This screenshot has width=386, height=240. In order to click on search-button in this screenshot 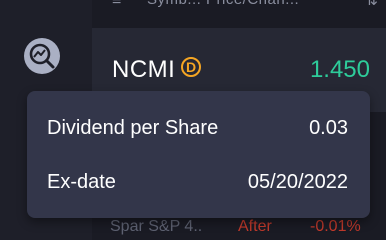, I will do `click(42, 56)`.